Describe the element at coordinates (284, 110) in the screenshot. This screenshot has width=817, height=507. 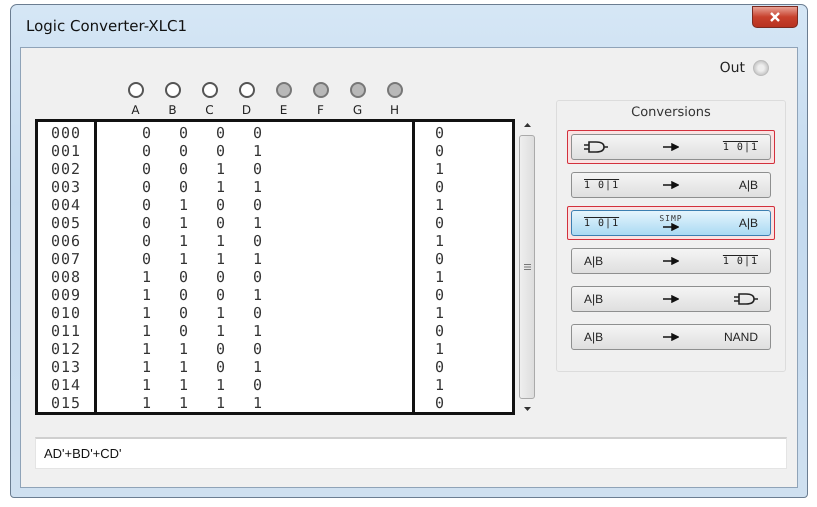
I see `input-label: E` at that location.